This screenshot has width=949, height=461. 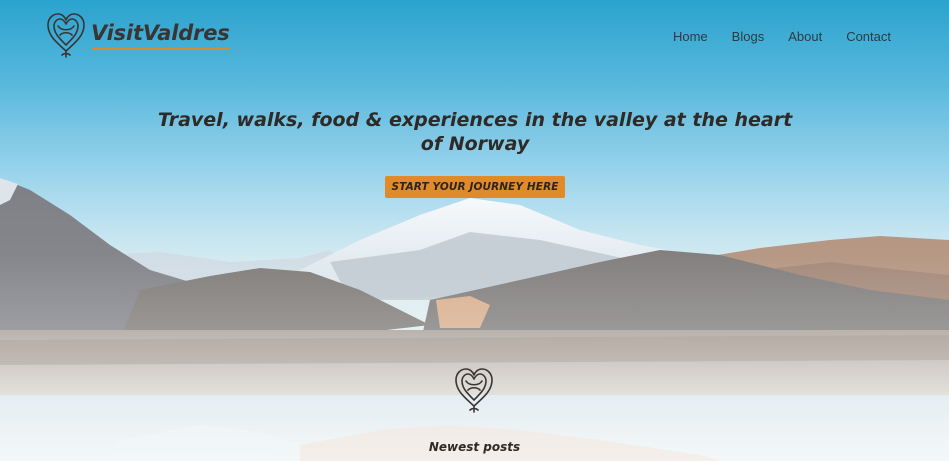 What do you see at coordinates (690, 36) in the screenshot?
I see `nav-item-home: Home` at bounding box center [690, 36].